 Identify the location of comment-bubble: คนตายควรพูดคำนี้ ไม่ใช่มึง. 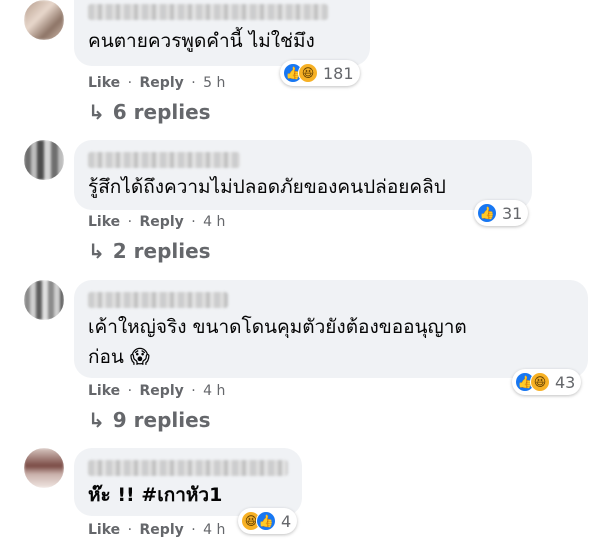
(222, 33).